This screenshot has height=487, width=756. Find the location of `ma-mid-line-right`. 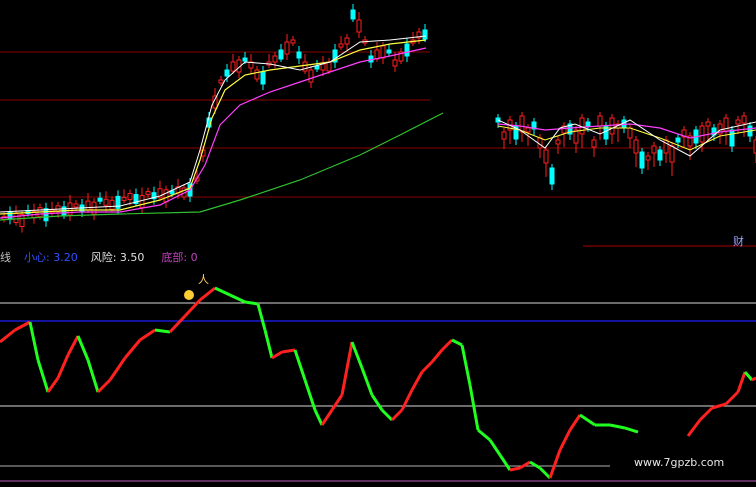

ma-mid-line-right is located at coordinates (626, 138).